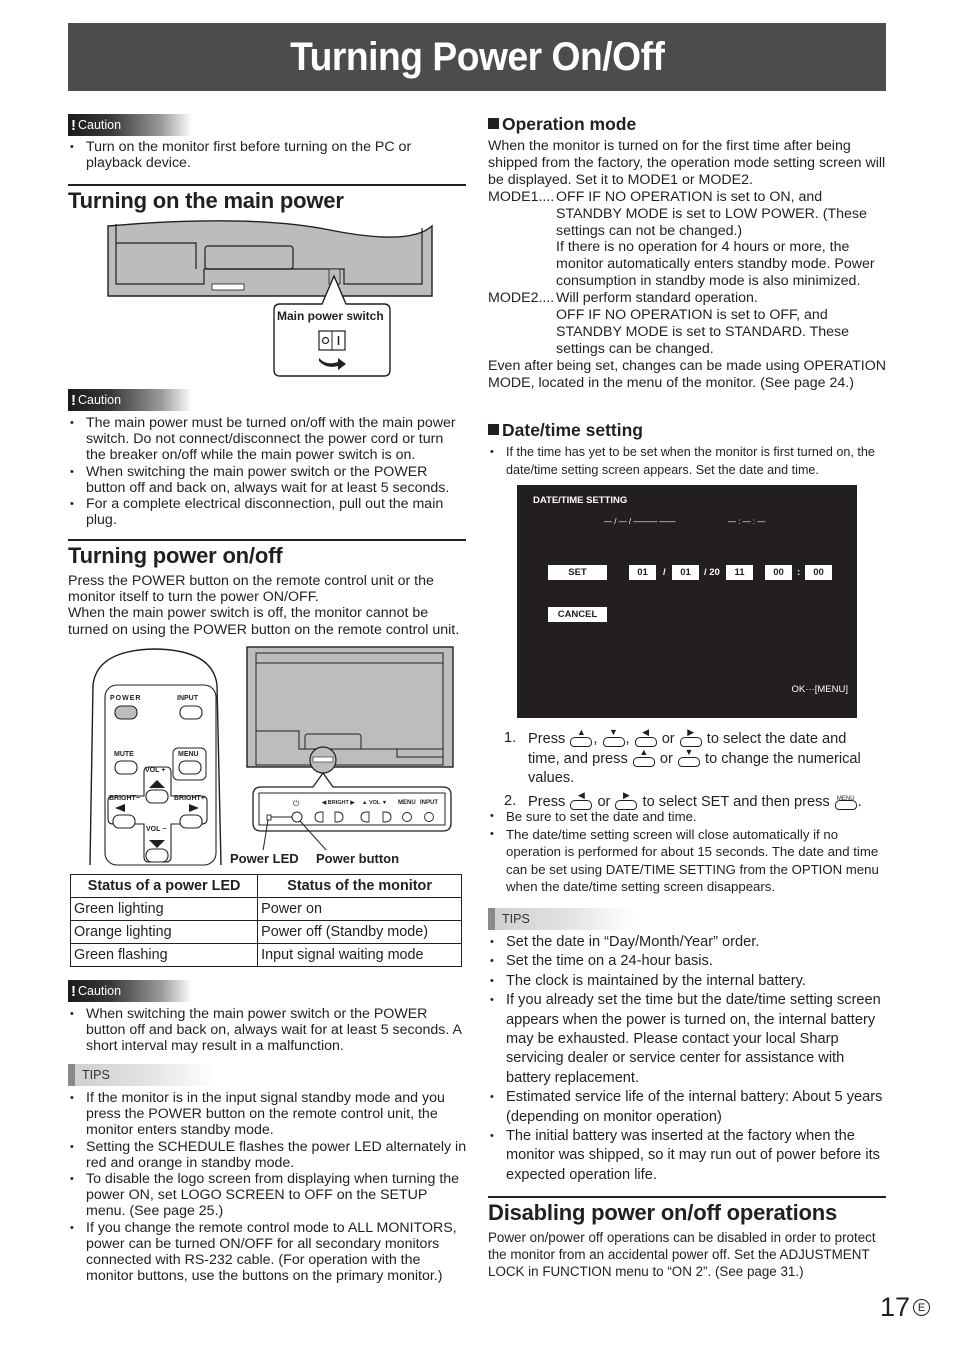 The width and height of the screenshot is (954, 1350). I want to click on list-item: Set the time on a 24-hour basis., so click(688, 962).